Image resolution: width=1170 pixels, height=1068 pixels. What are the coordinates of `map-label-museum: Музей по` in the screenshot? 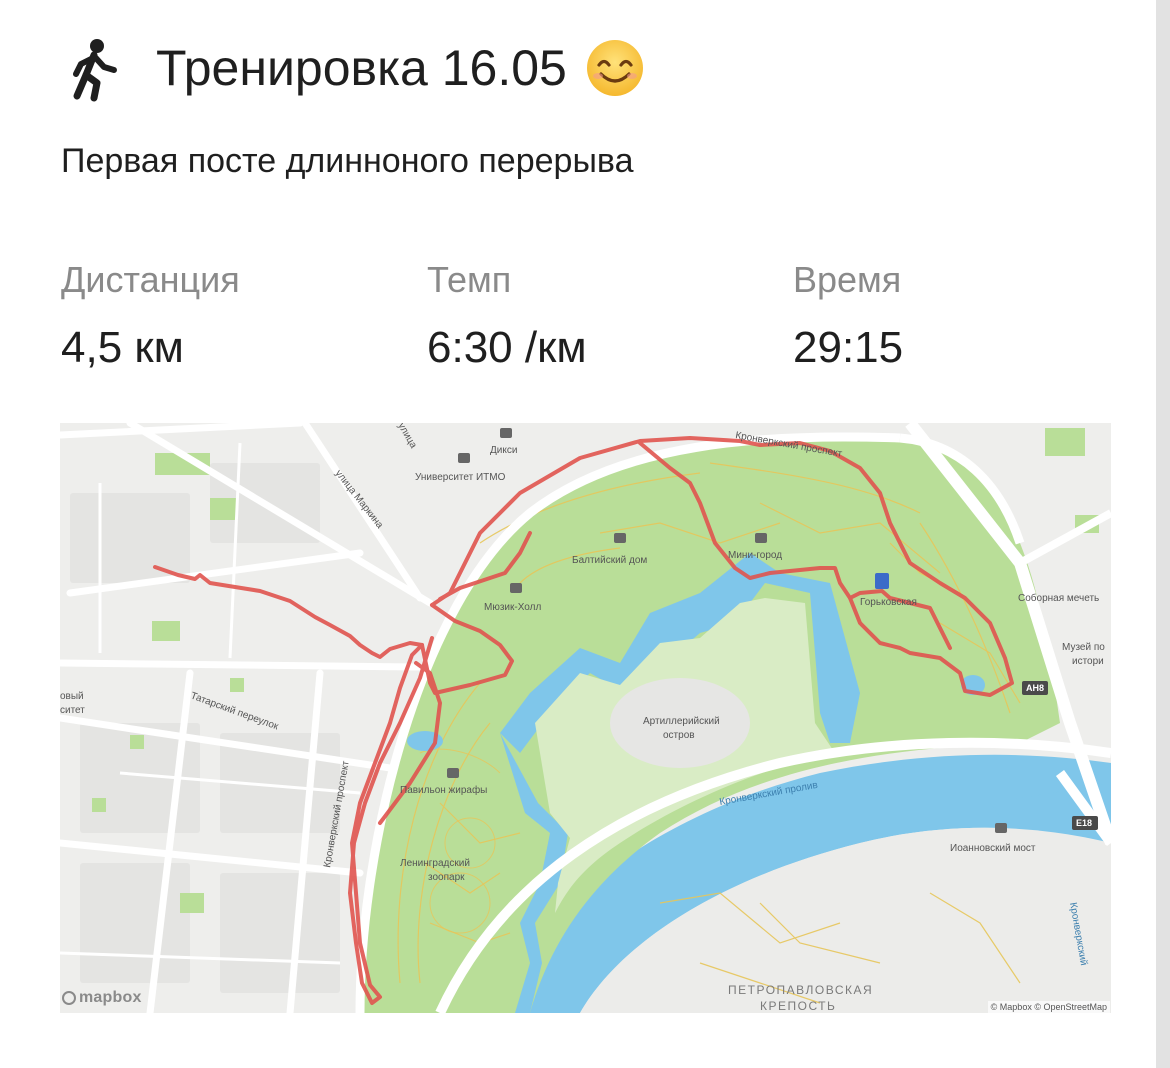 It's located at (1083, 647).